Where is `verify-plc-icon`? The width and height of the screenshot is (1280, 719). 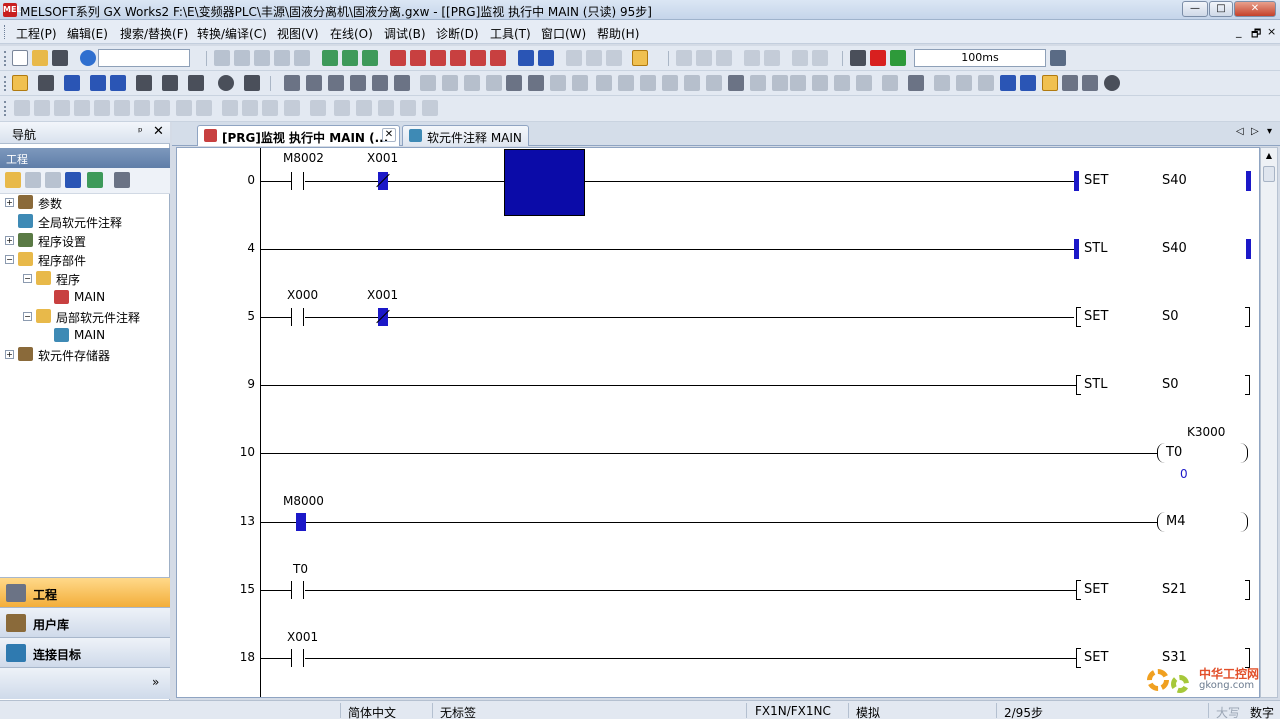
verify-plc-icon is located at coordinates (370, 58).